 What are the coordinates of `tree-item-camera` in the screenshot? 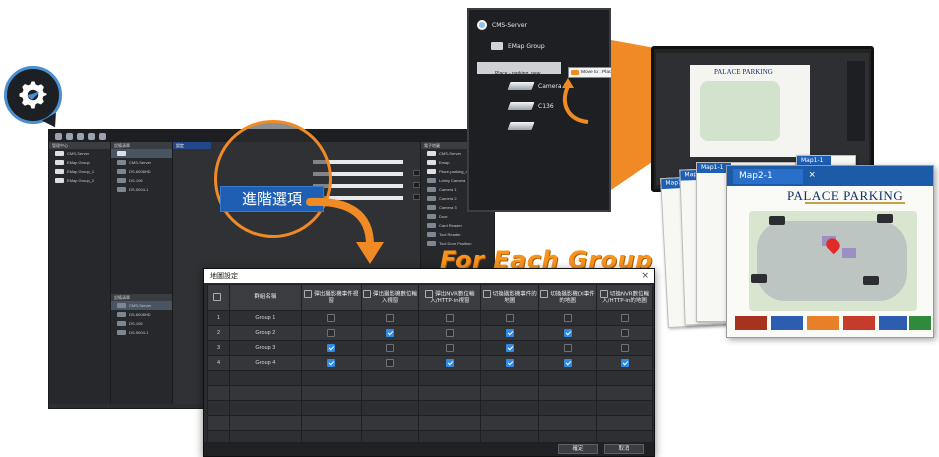 It's located at (521, 126).